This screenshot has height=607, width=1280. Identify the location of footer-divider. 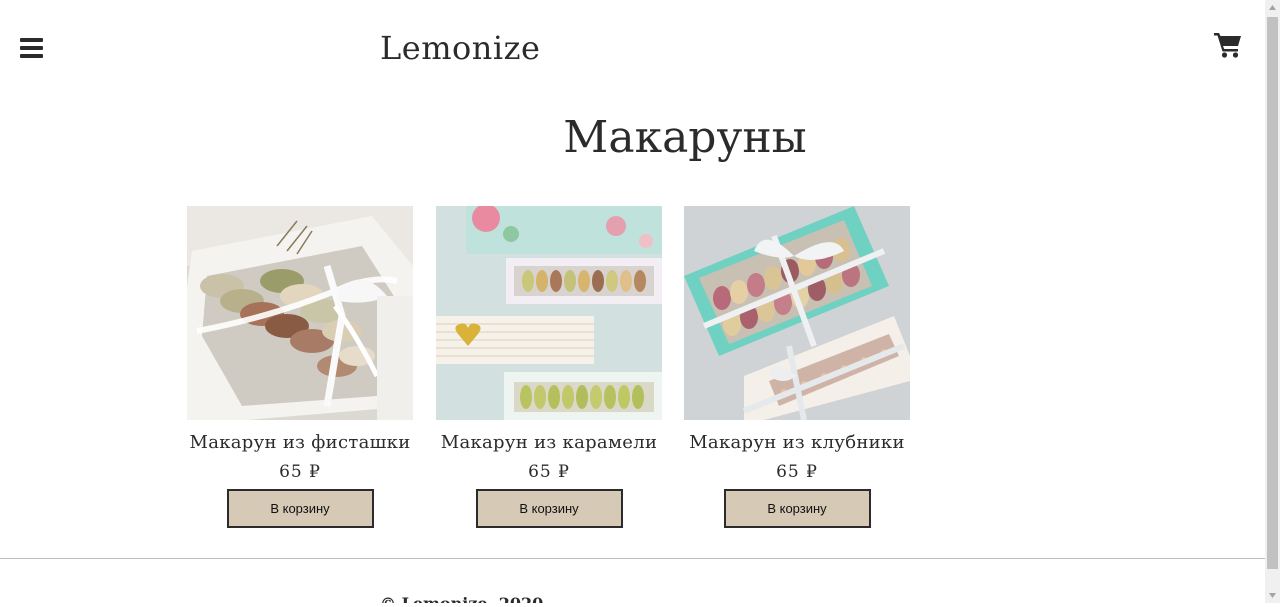
(632, 558).